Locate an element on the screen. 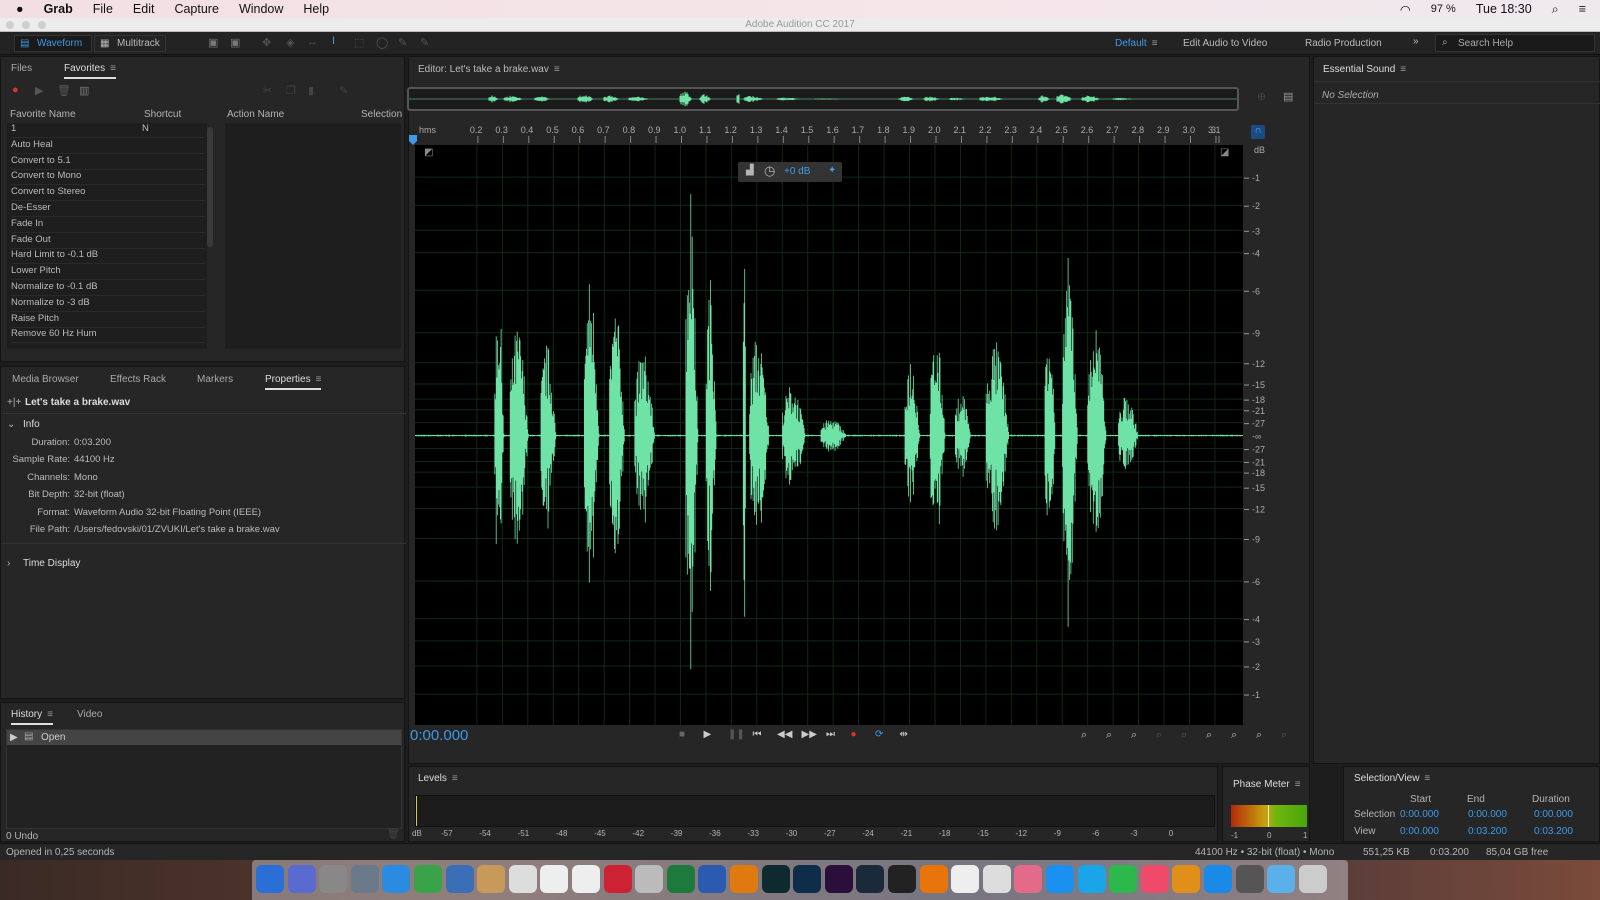  stop-button: ■ is located at coordinates (682, 734).